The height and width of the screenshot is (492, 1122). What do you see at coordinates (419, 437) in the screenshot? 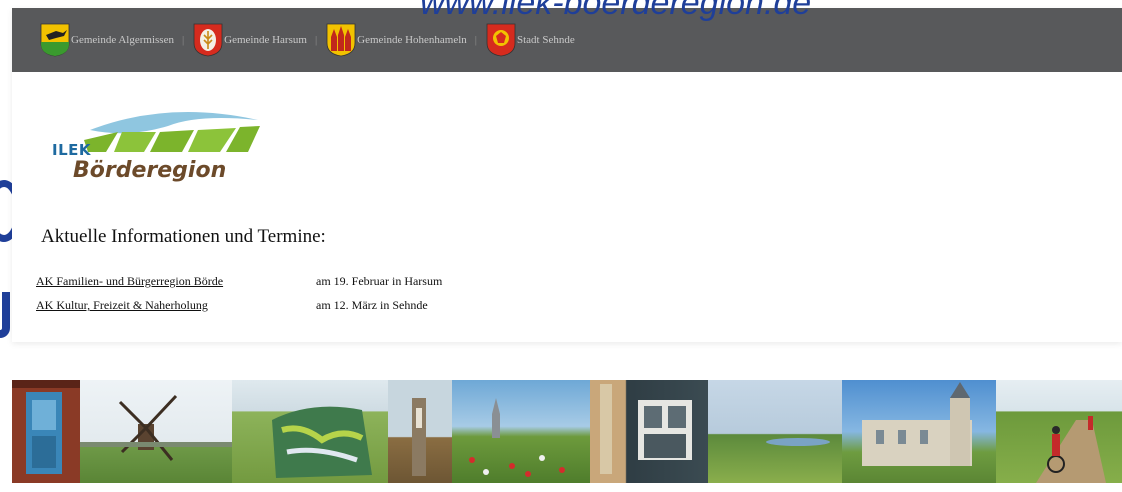
I see `stele-graphic` at bounding box center [419, 437].